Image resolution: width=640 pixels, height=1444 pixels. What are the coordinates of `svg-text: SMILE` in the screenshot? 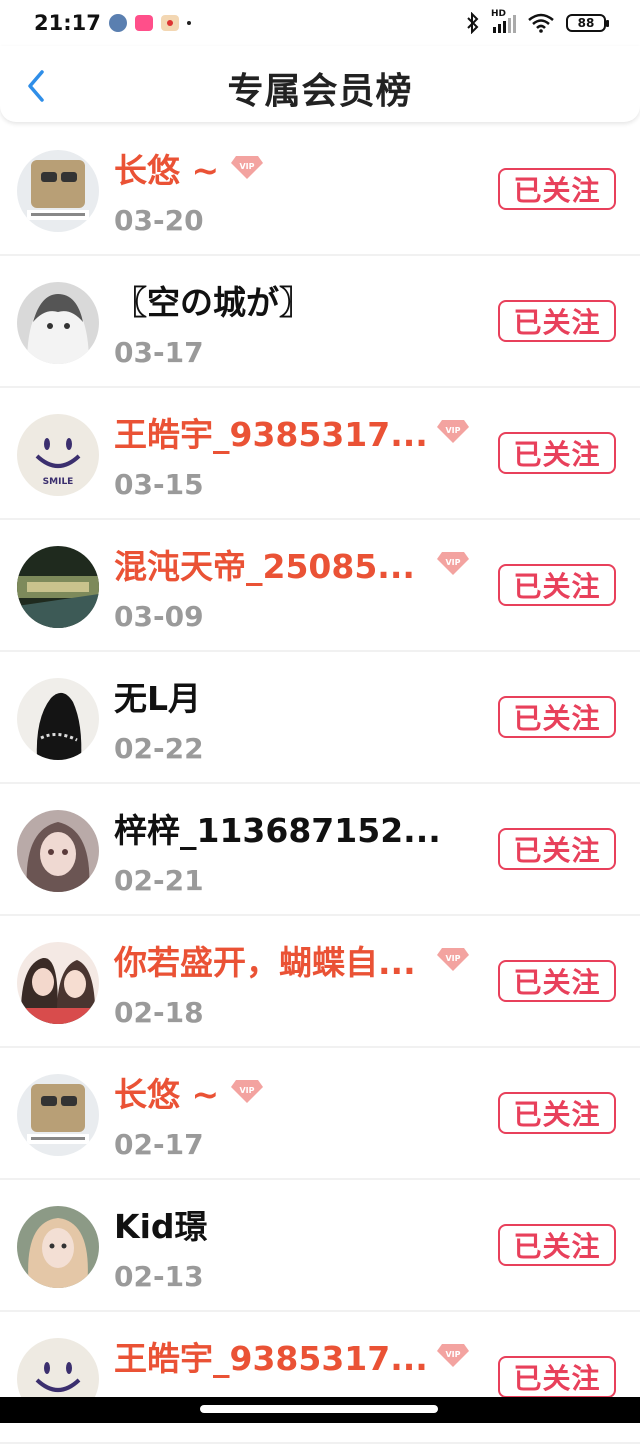 It's located at (58, 482).